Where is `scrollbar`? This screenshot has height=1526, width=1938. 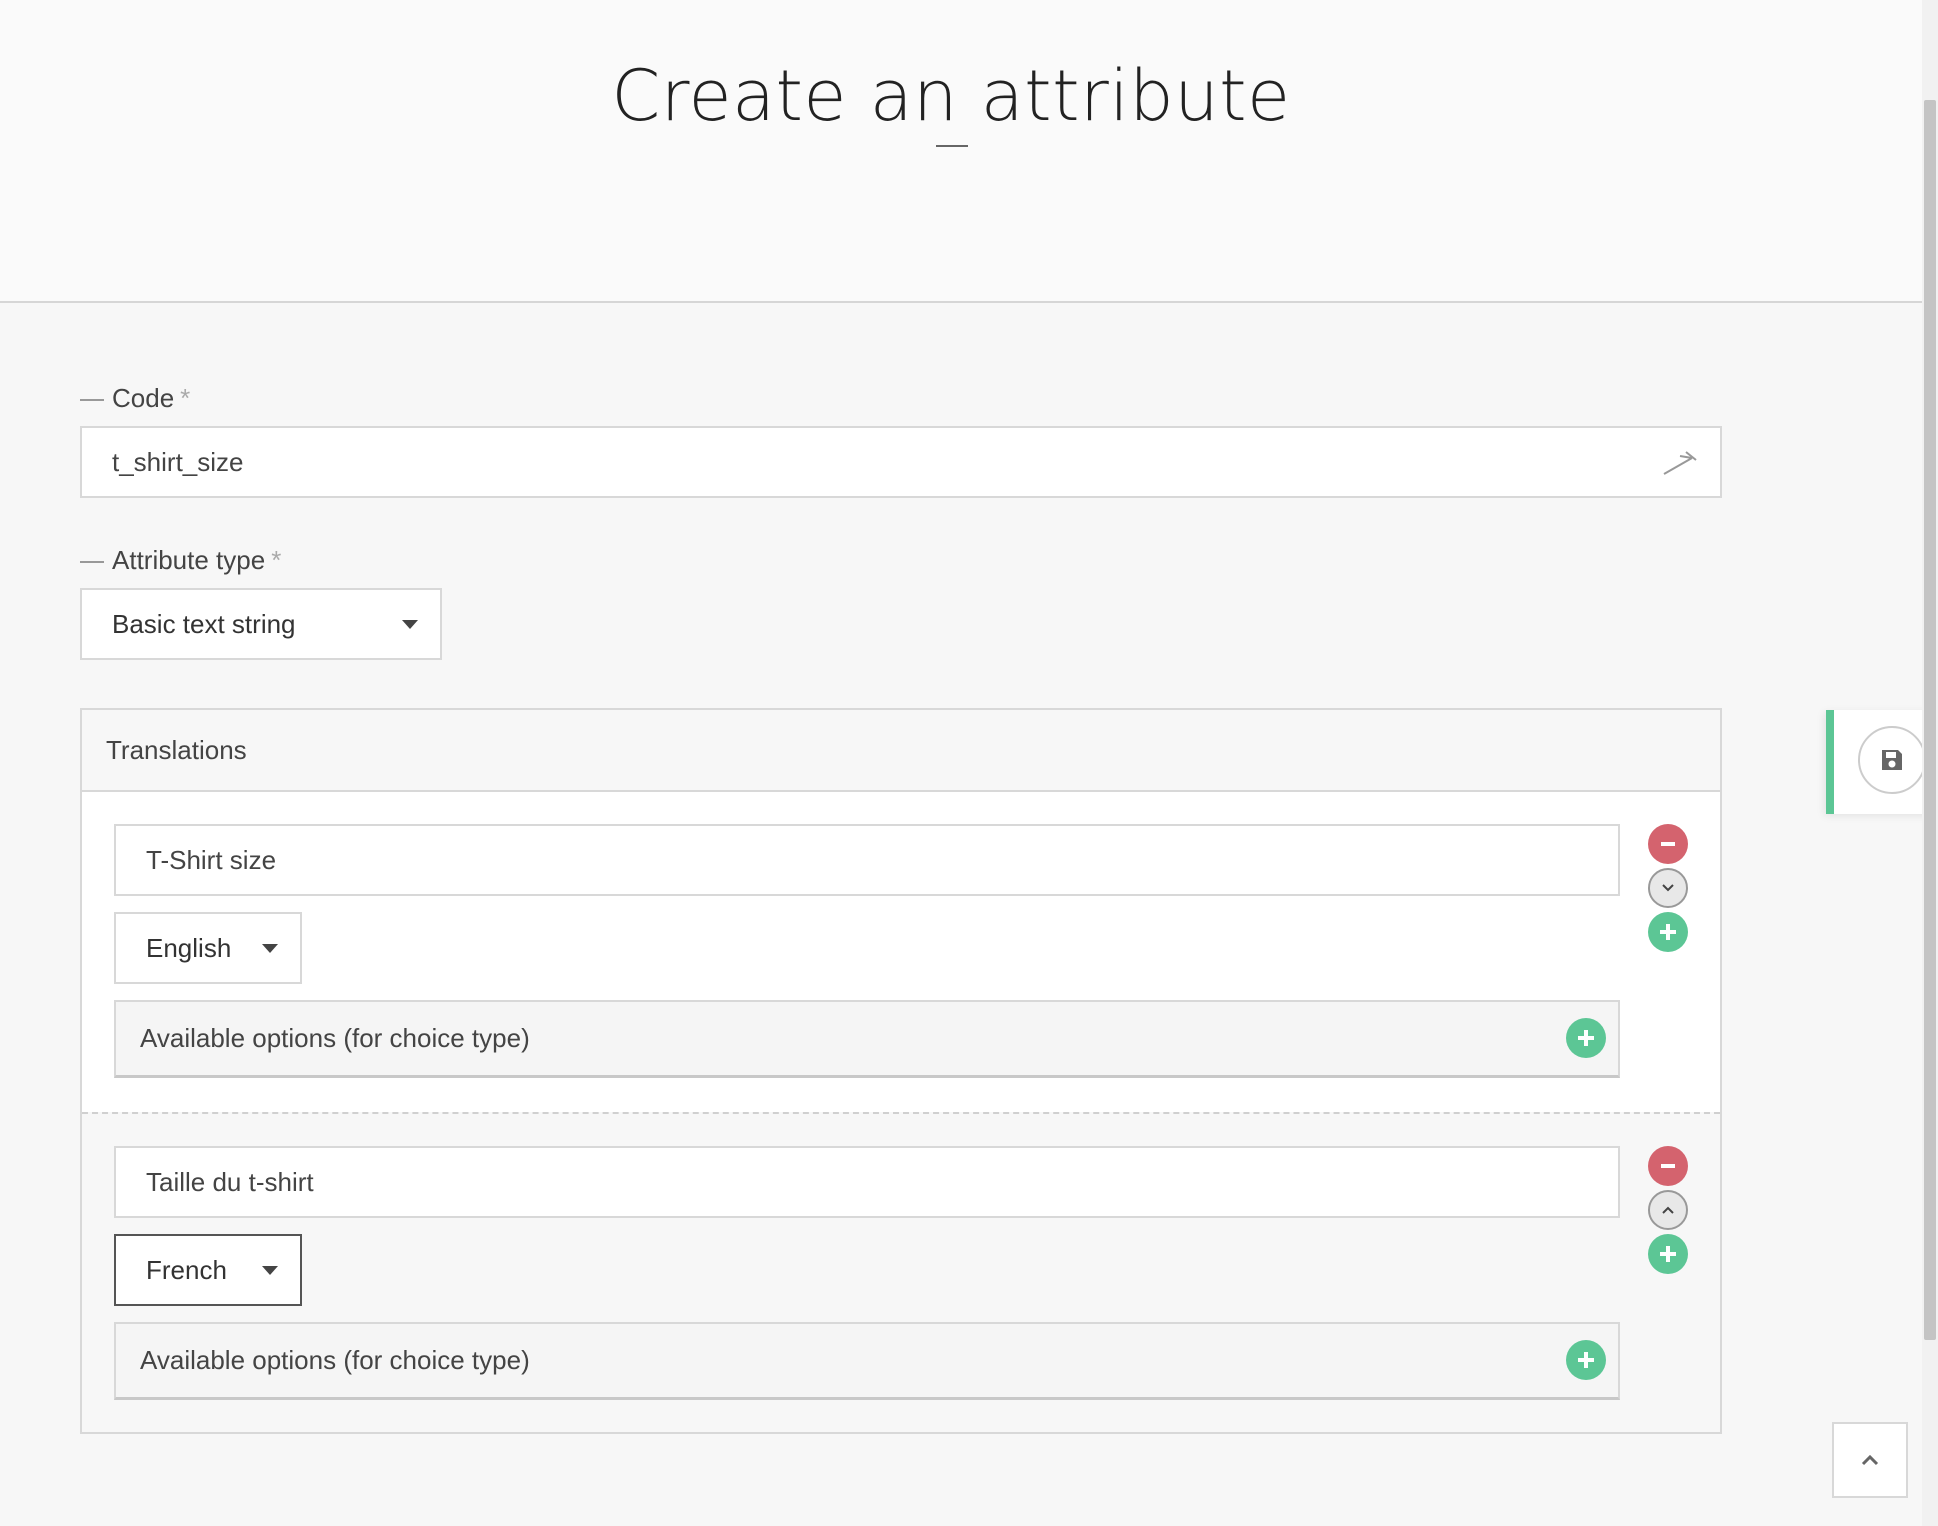
scrollbar is located at coordinates (1930, 763).